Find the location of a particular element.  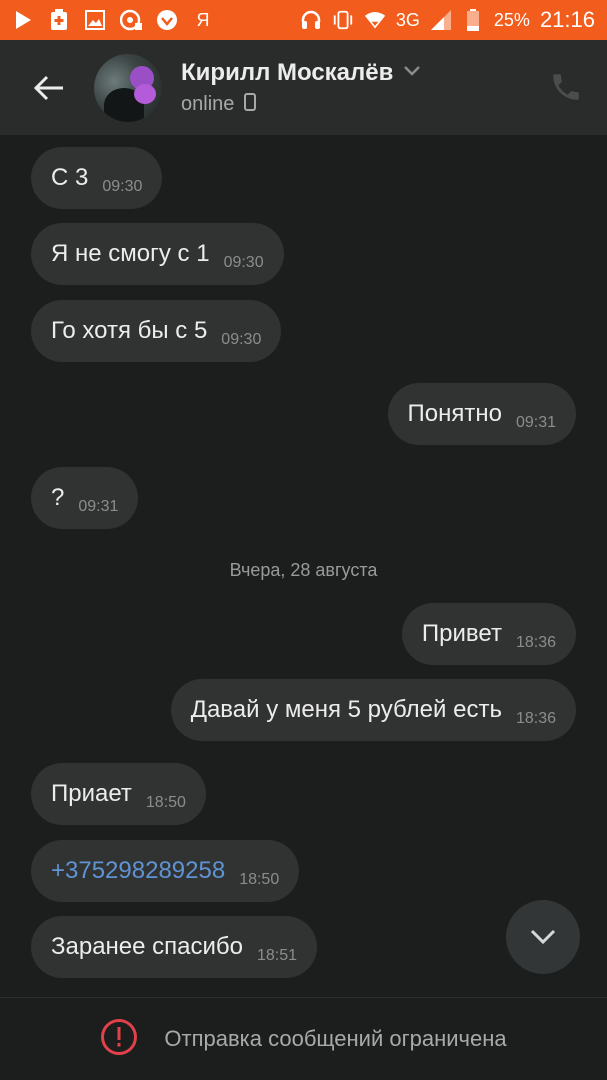

message-text: С 3 is located at coordinates (70, 177).